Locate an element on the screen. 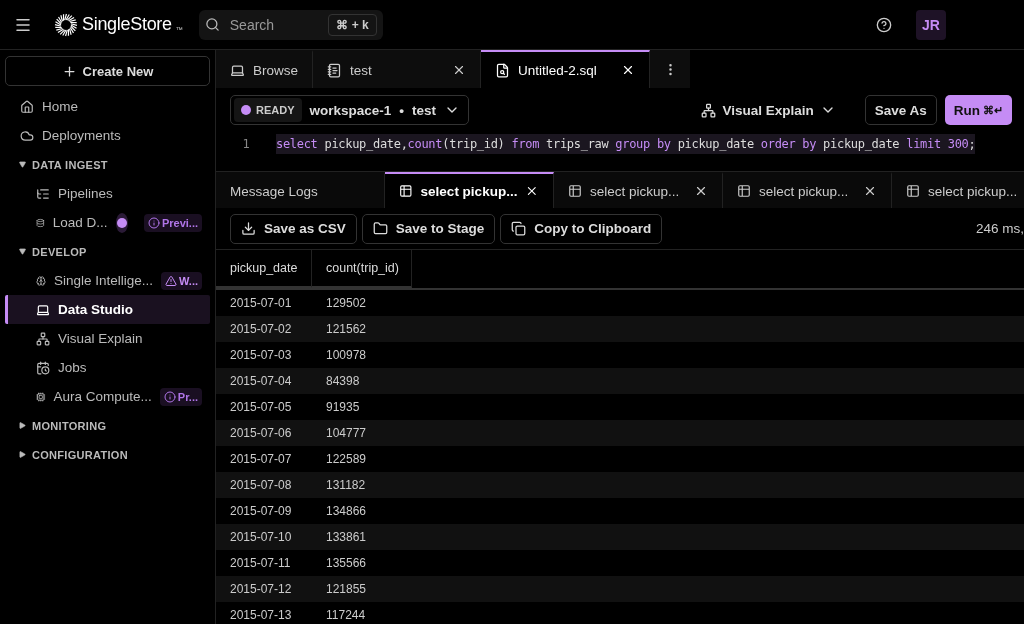  sidebar-item: Home is located at coordinates (107, 106).